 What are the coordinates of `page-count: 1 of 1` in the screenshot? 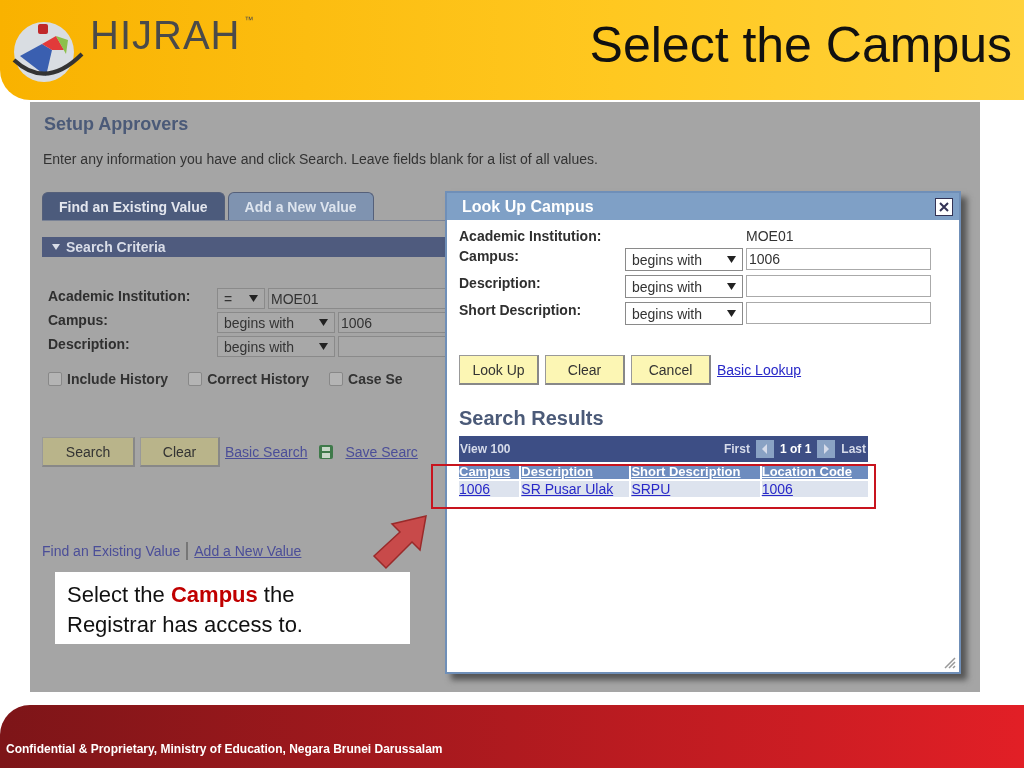 It's located at (795, 449).